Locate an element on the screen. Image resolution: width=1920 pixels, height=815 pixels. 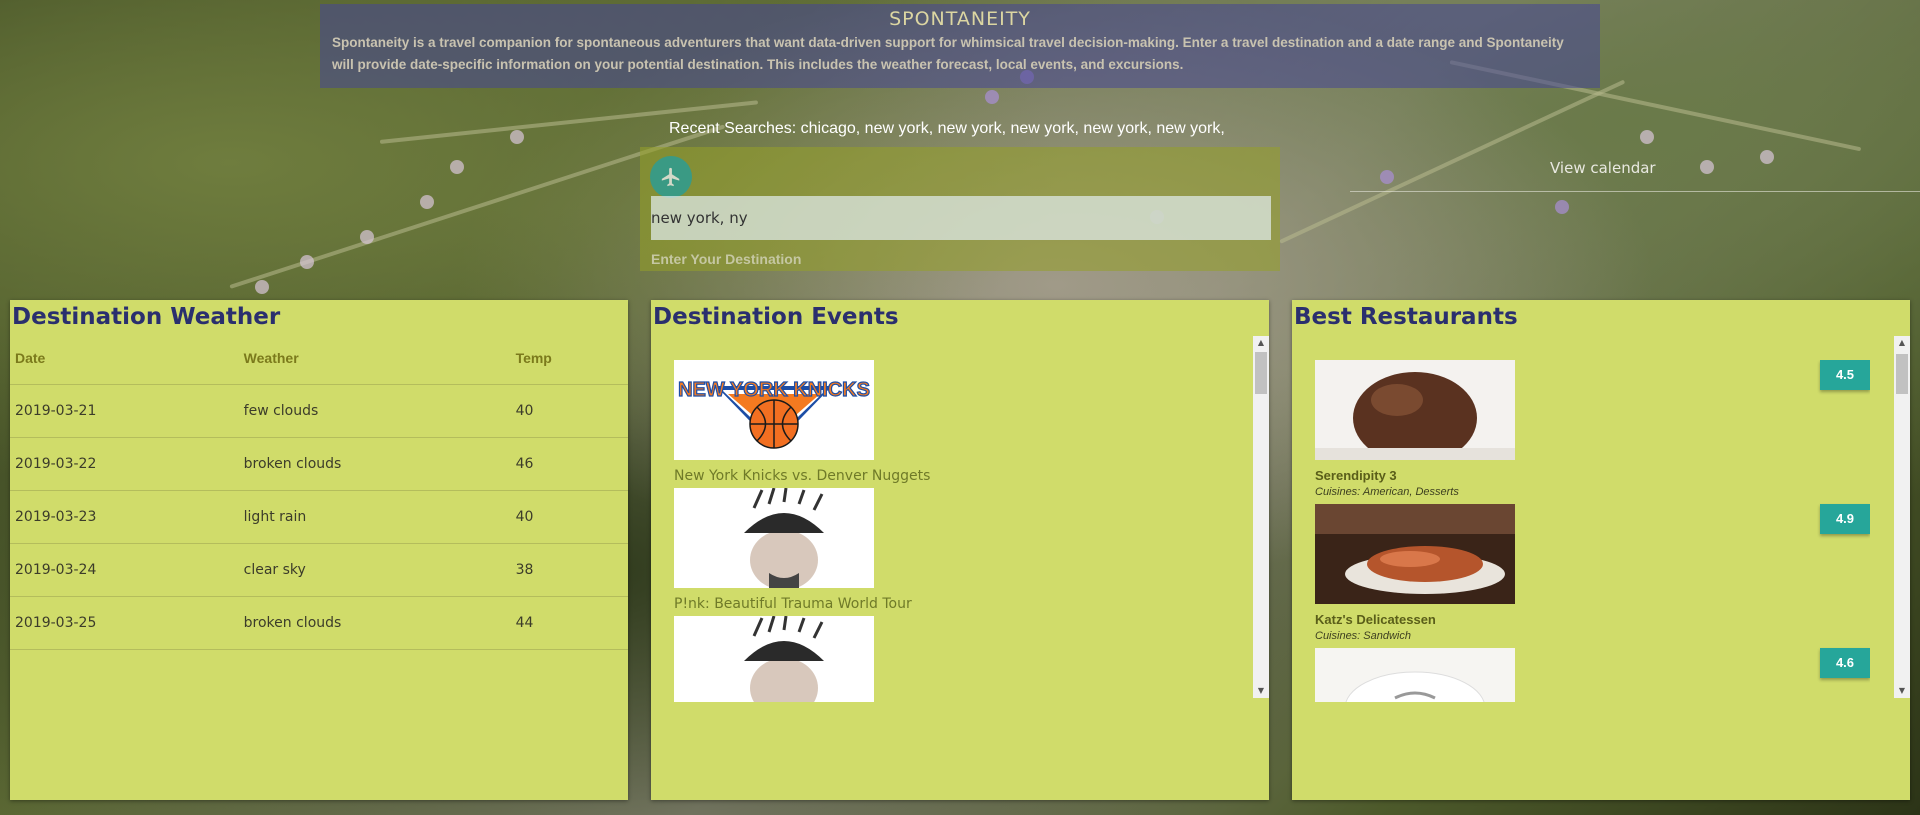
weather-header: Weather is located at coordinates (374, 362).